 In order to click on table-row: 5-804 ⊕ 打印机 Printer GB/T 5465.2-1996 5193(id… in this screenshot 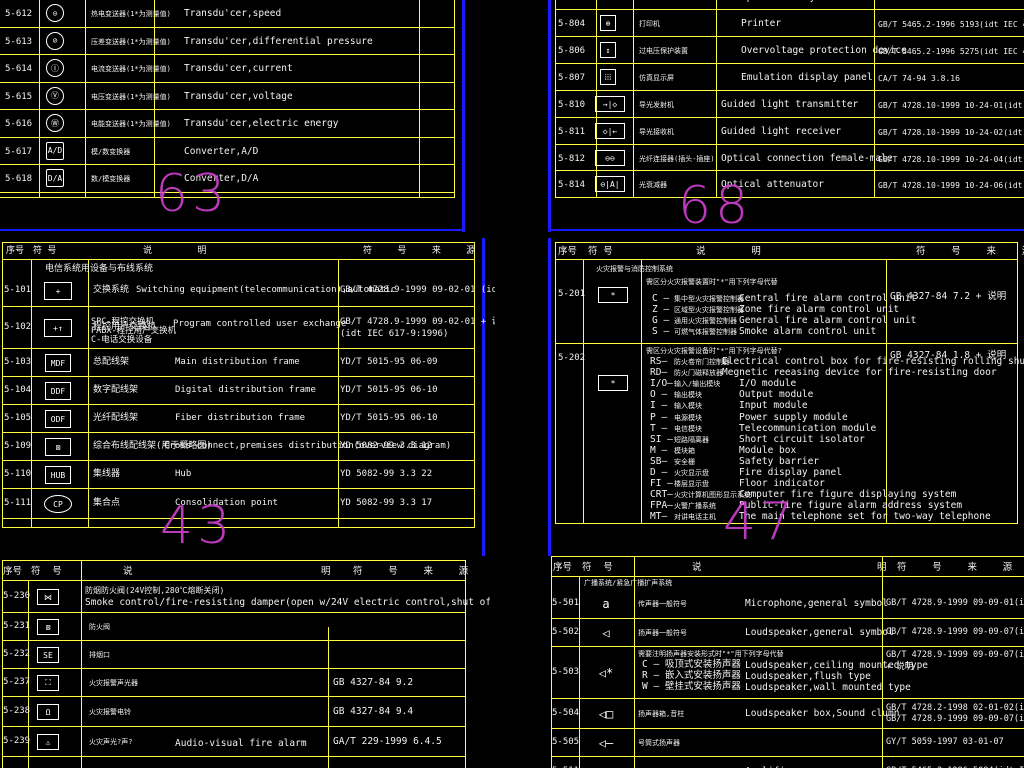, I will do `click(790, 23)`.